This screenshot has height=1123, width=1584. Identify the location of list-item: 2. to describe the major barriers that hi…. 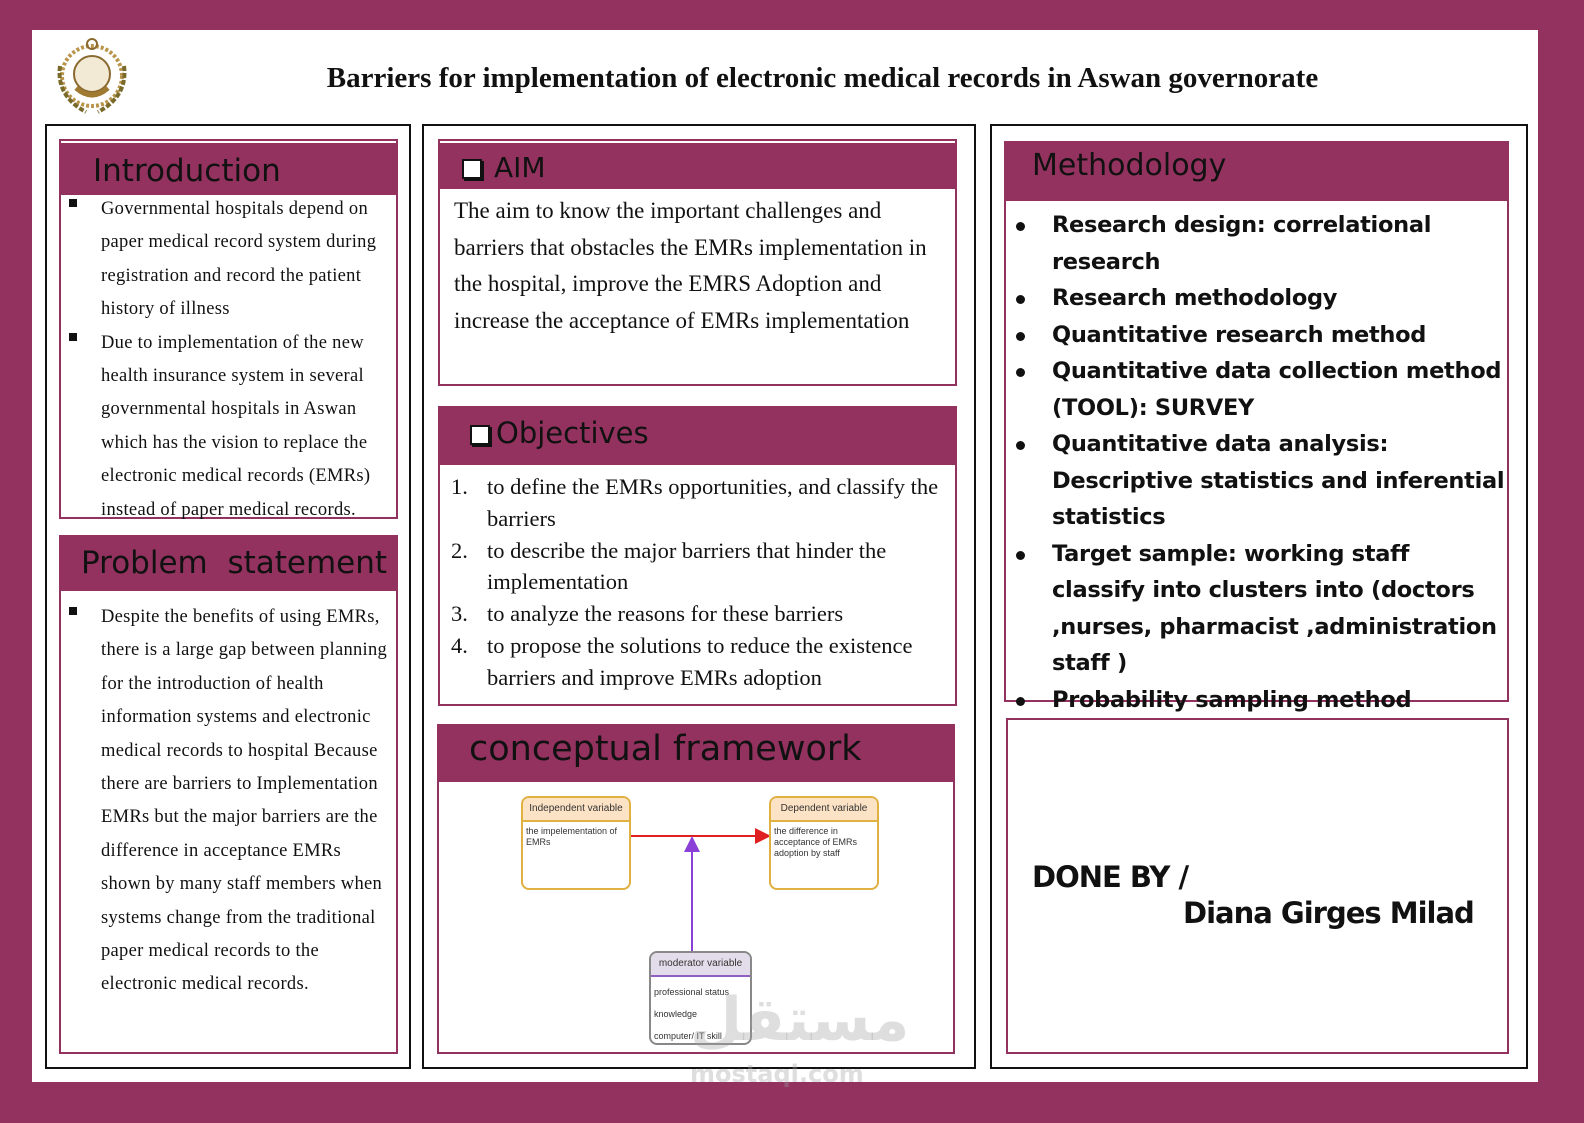
(669, 566).